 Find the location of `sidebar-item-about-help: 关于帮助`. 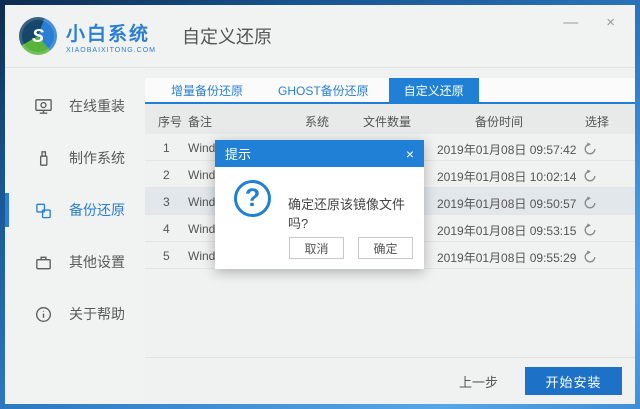

sidebar-item-about-help: 关于帮助 is located at coordinates (75, 314).